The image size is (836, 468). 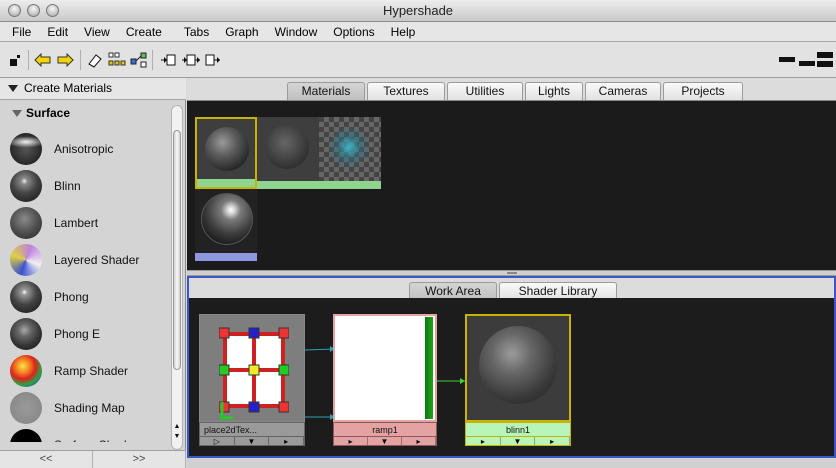 I want to click on input-output-connections-icon, so click(x=191, y=60).